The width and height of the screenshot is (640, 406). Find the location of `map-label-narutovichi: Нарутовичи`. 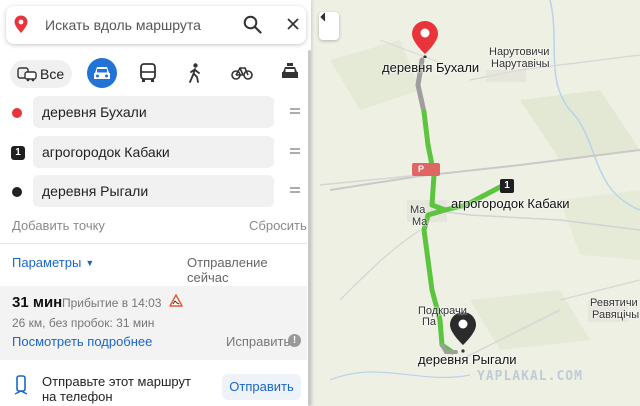

map-label-narutovichi: Нарутовичи is located at coordinates (519, 52).